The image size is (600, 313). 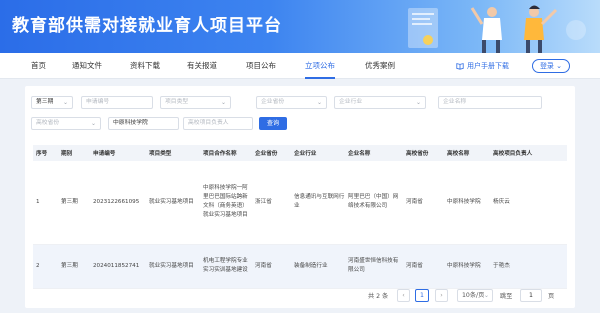 I want to click on nav-downloads: 资料下载, so click(x=145, y=66).